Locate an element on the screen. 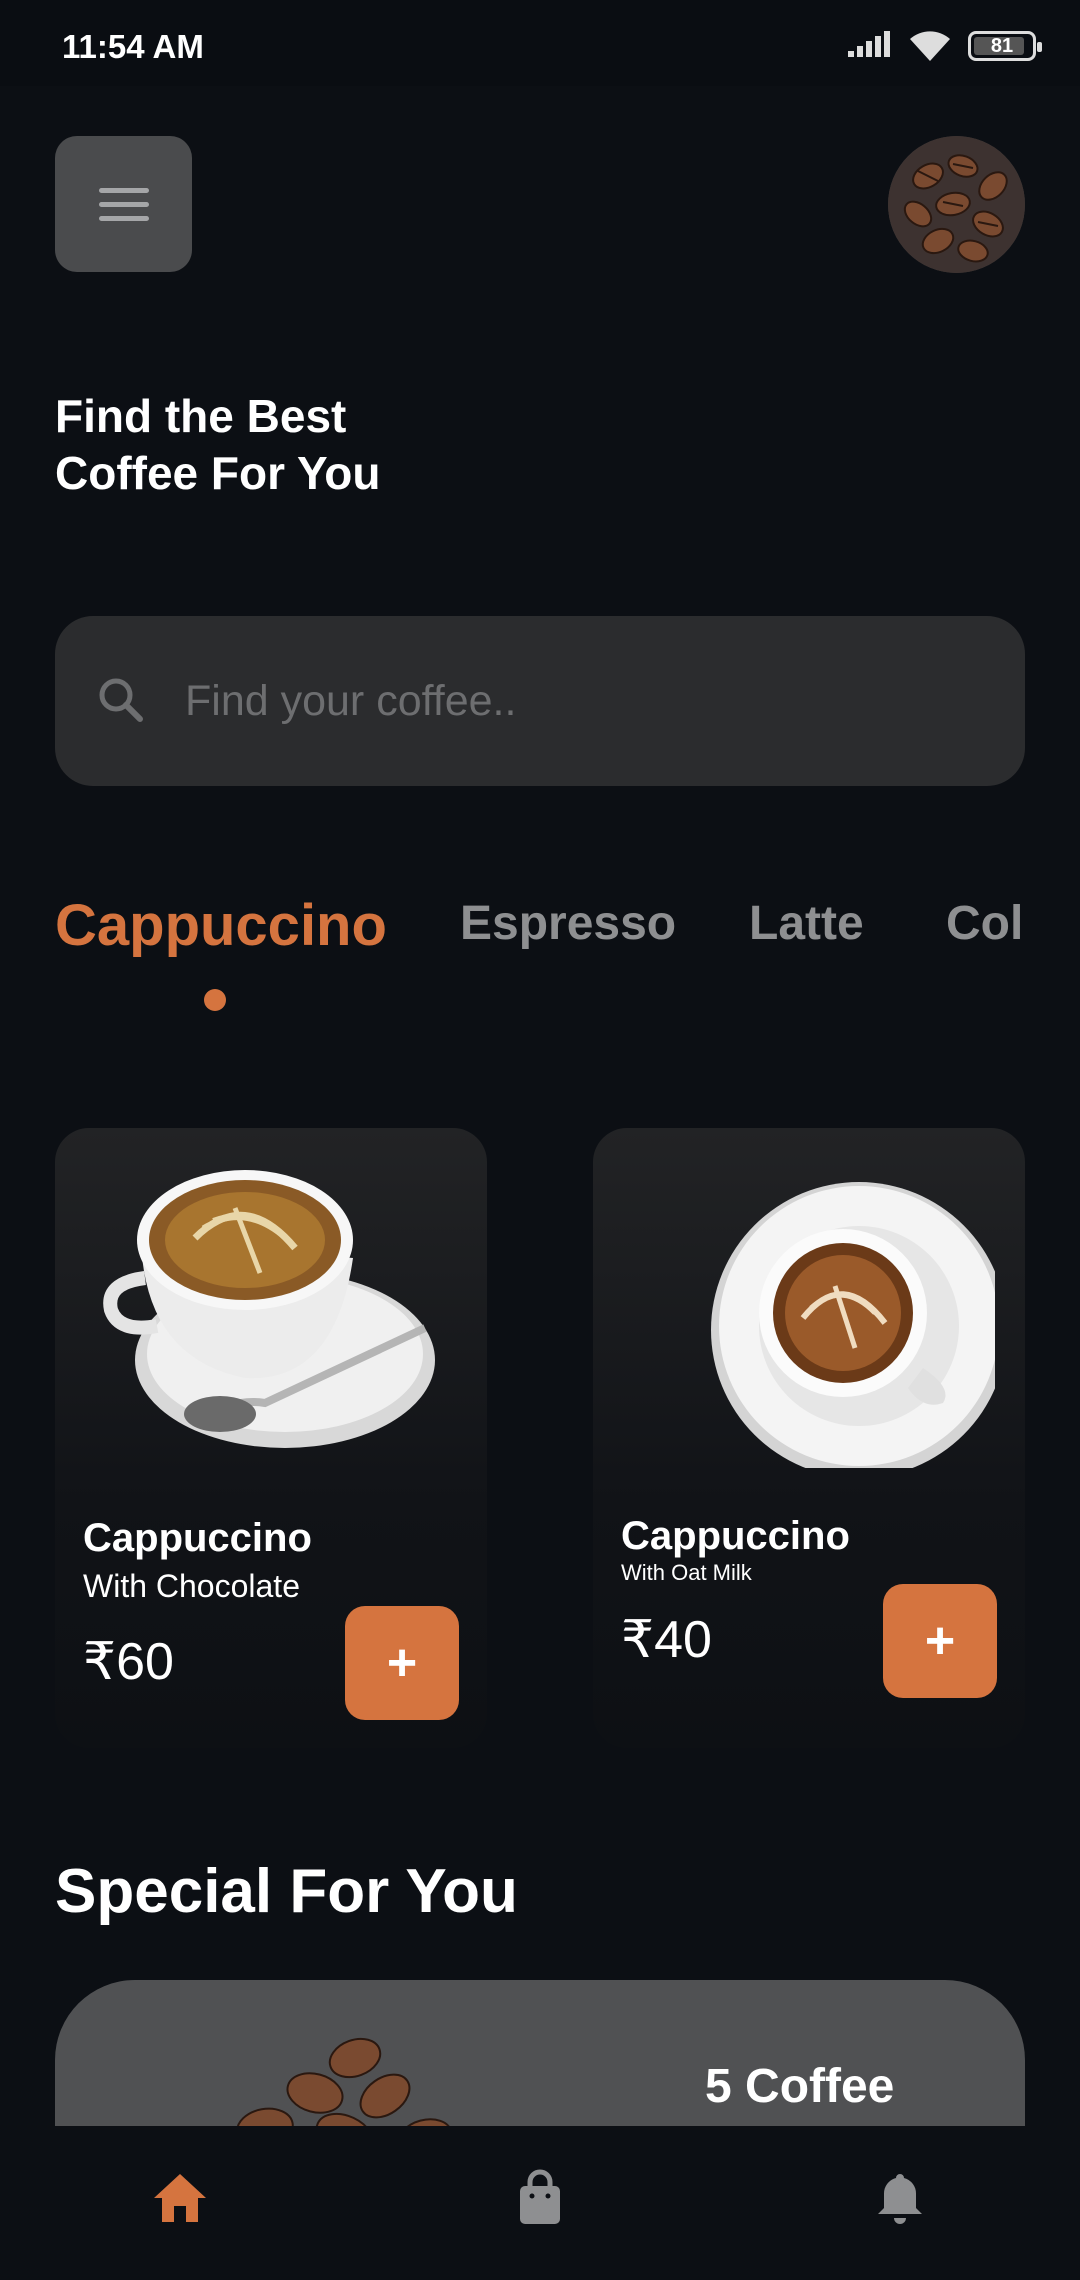 This screenshot has height=2280, width=1080. battery-level: 81 is located at coordinates (1002, 45).